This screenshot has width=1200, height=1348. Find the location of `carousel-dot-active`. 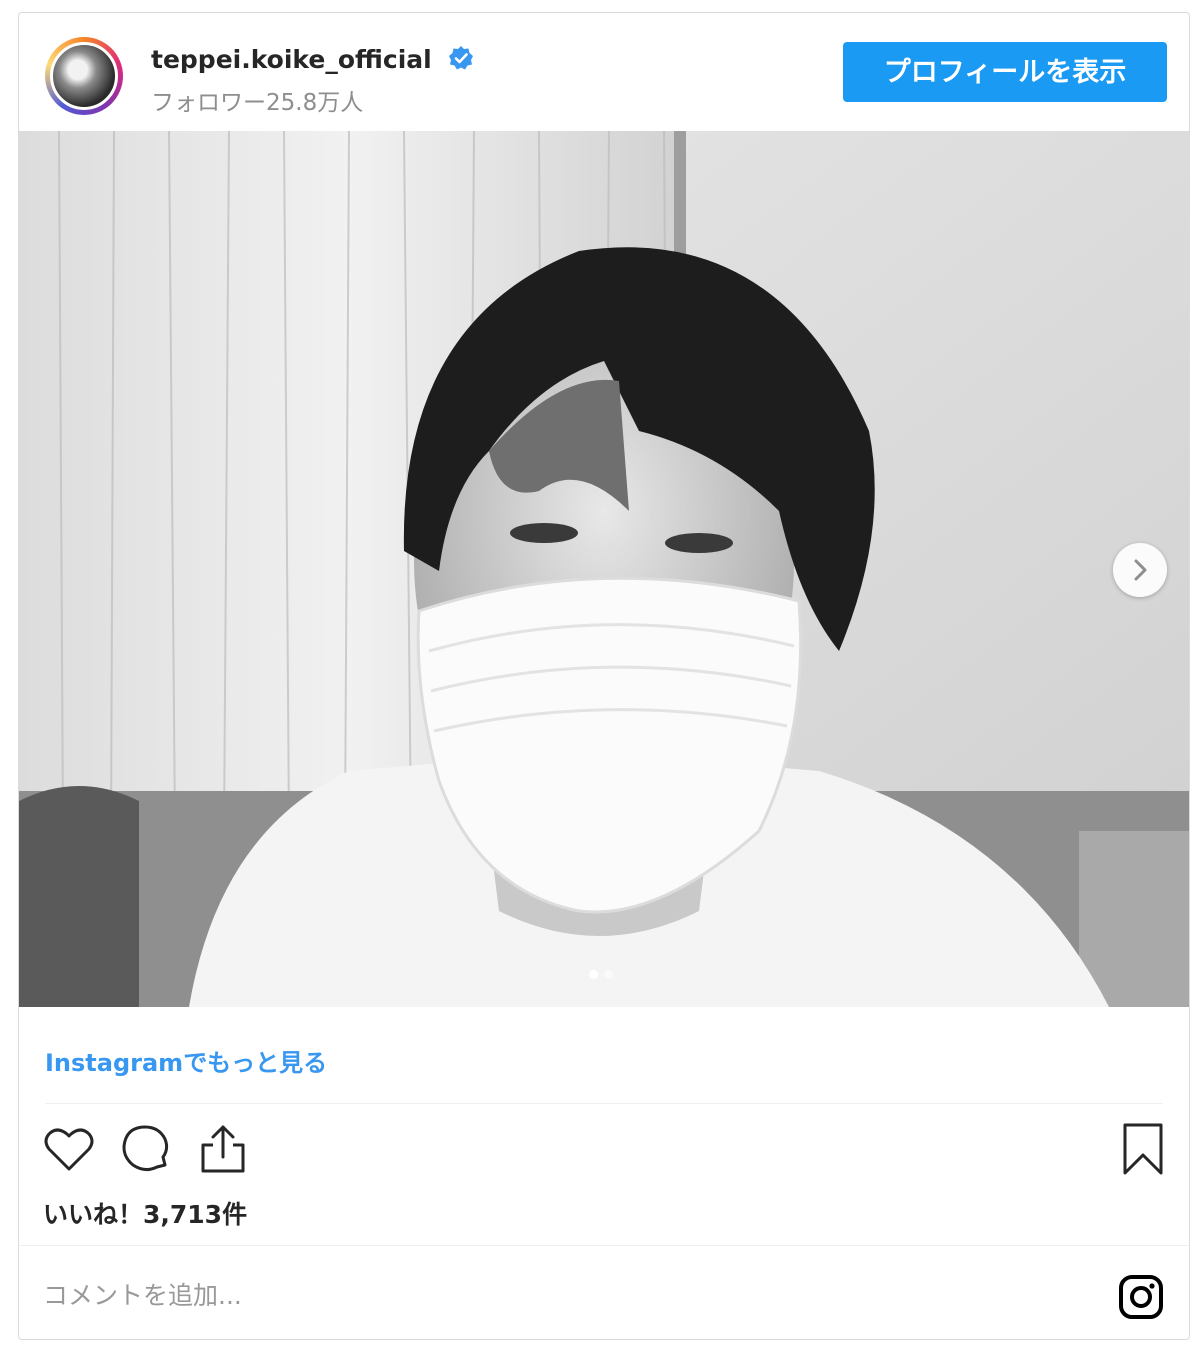

carousel-dot-active is located at coordinates (593, 974).